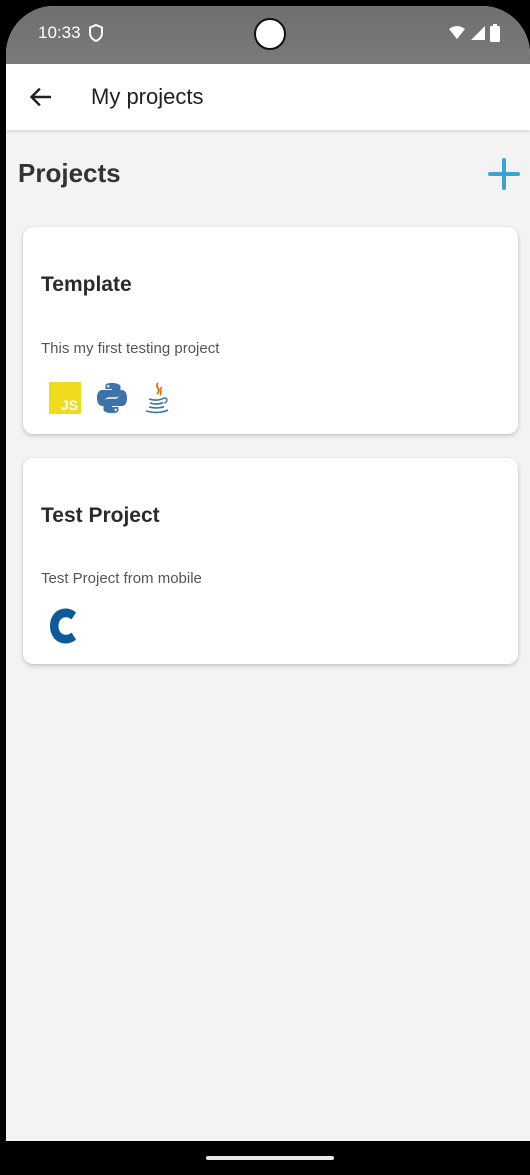 This screenshot has width=530, height=1175. Describe the element at coordinates (495, 33) in the screenshot. I see `battery-icon` at that location.